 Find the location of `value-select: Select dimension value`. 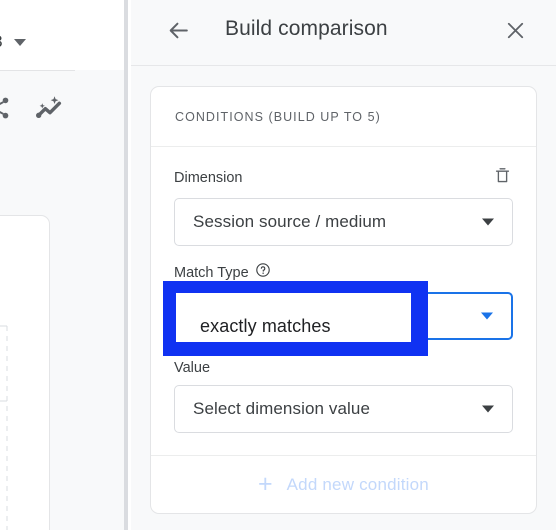

value-select: Select dimension value is located at coordinates (343, 409).